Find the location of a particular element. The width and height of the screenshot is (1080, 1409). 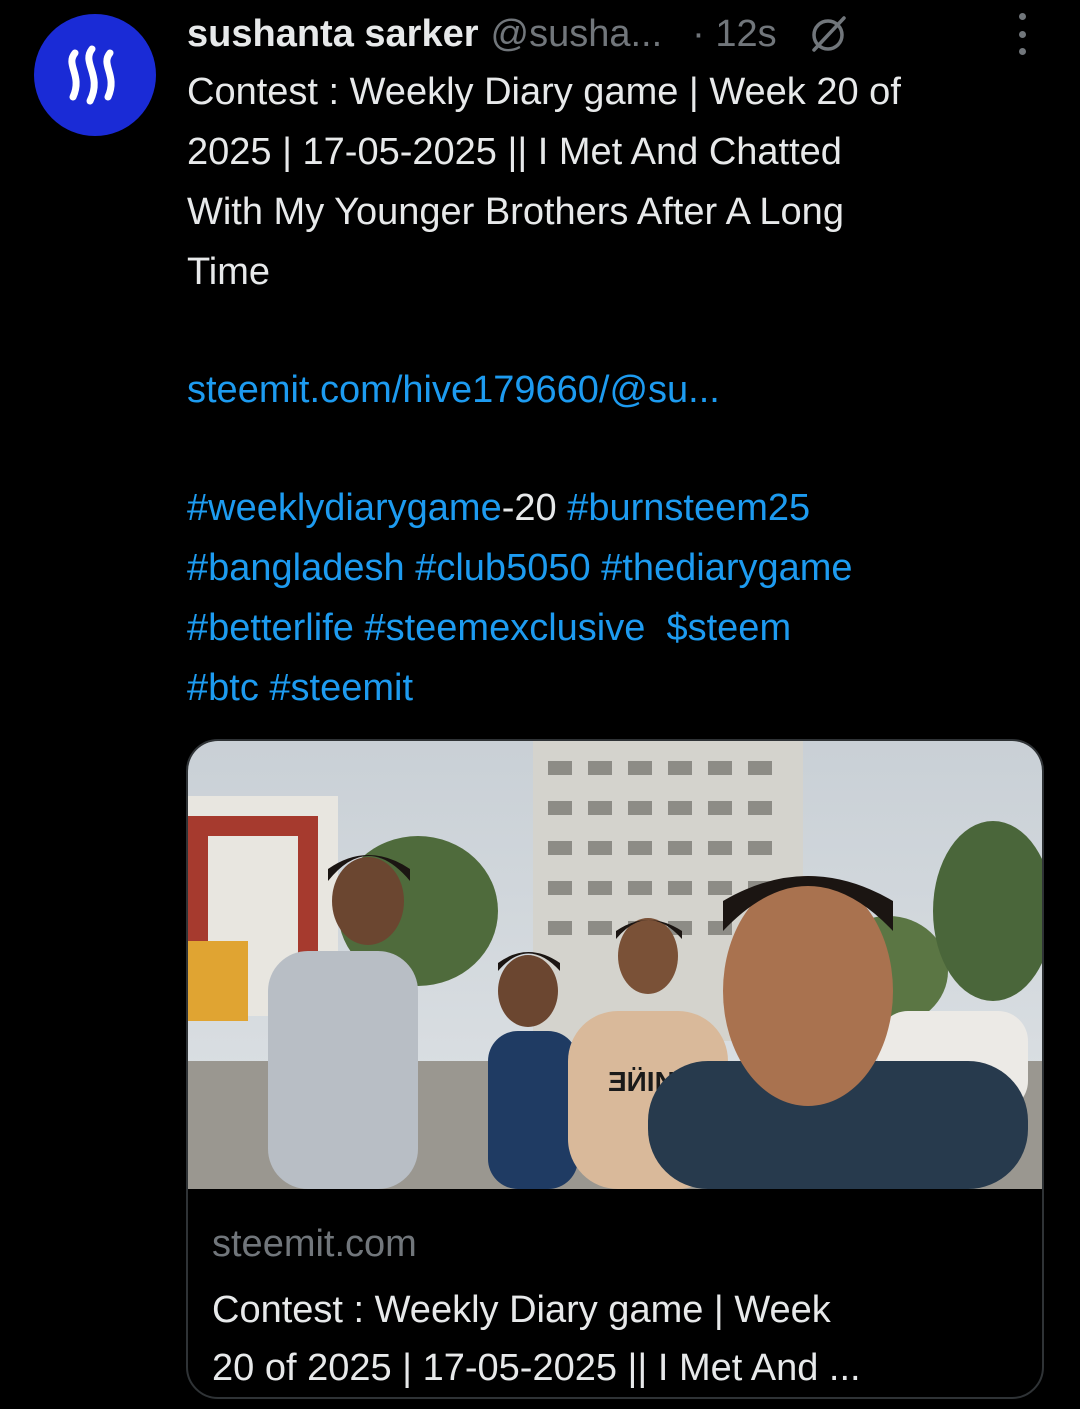

hashtag-link: #thediarygame is located at coordinates (726, 568).